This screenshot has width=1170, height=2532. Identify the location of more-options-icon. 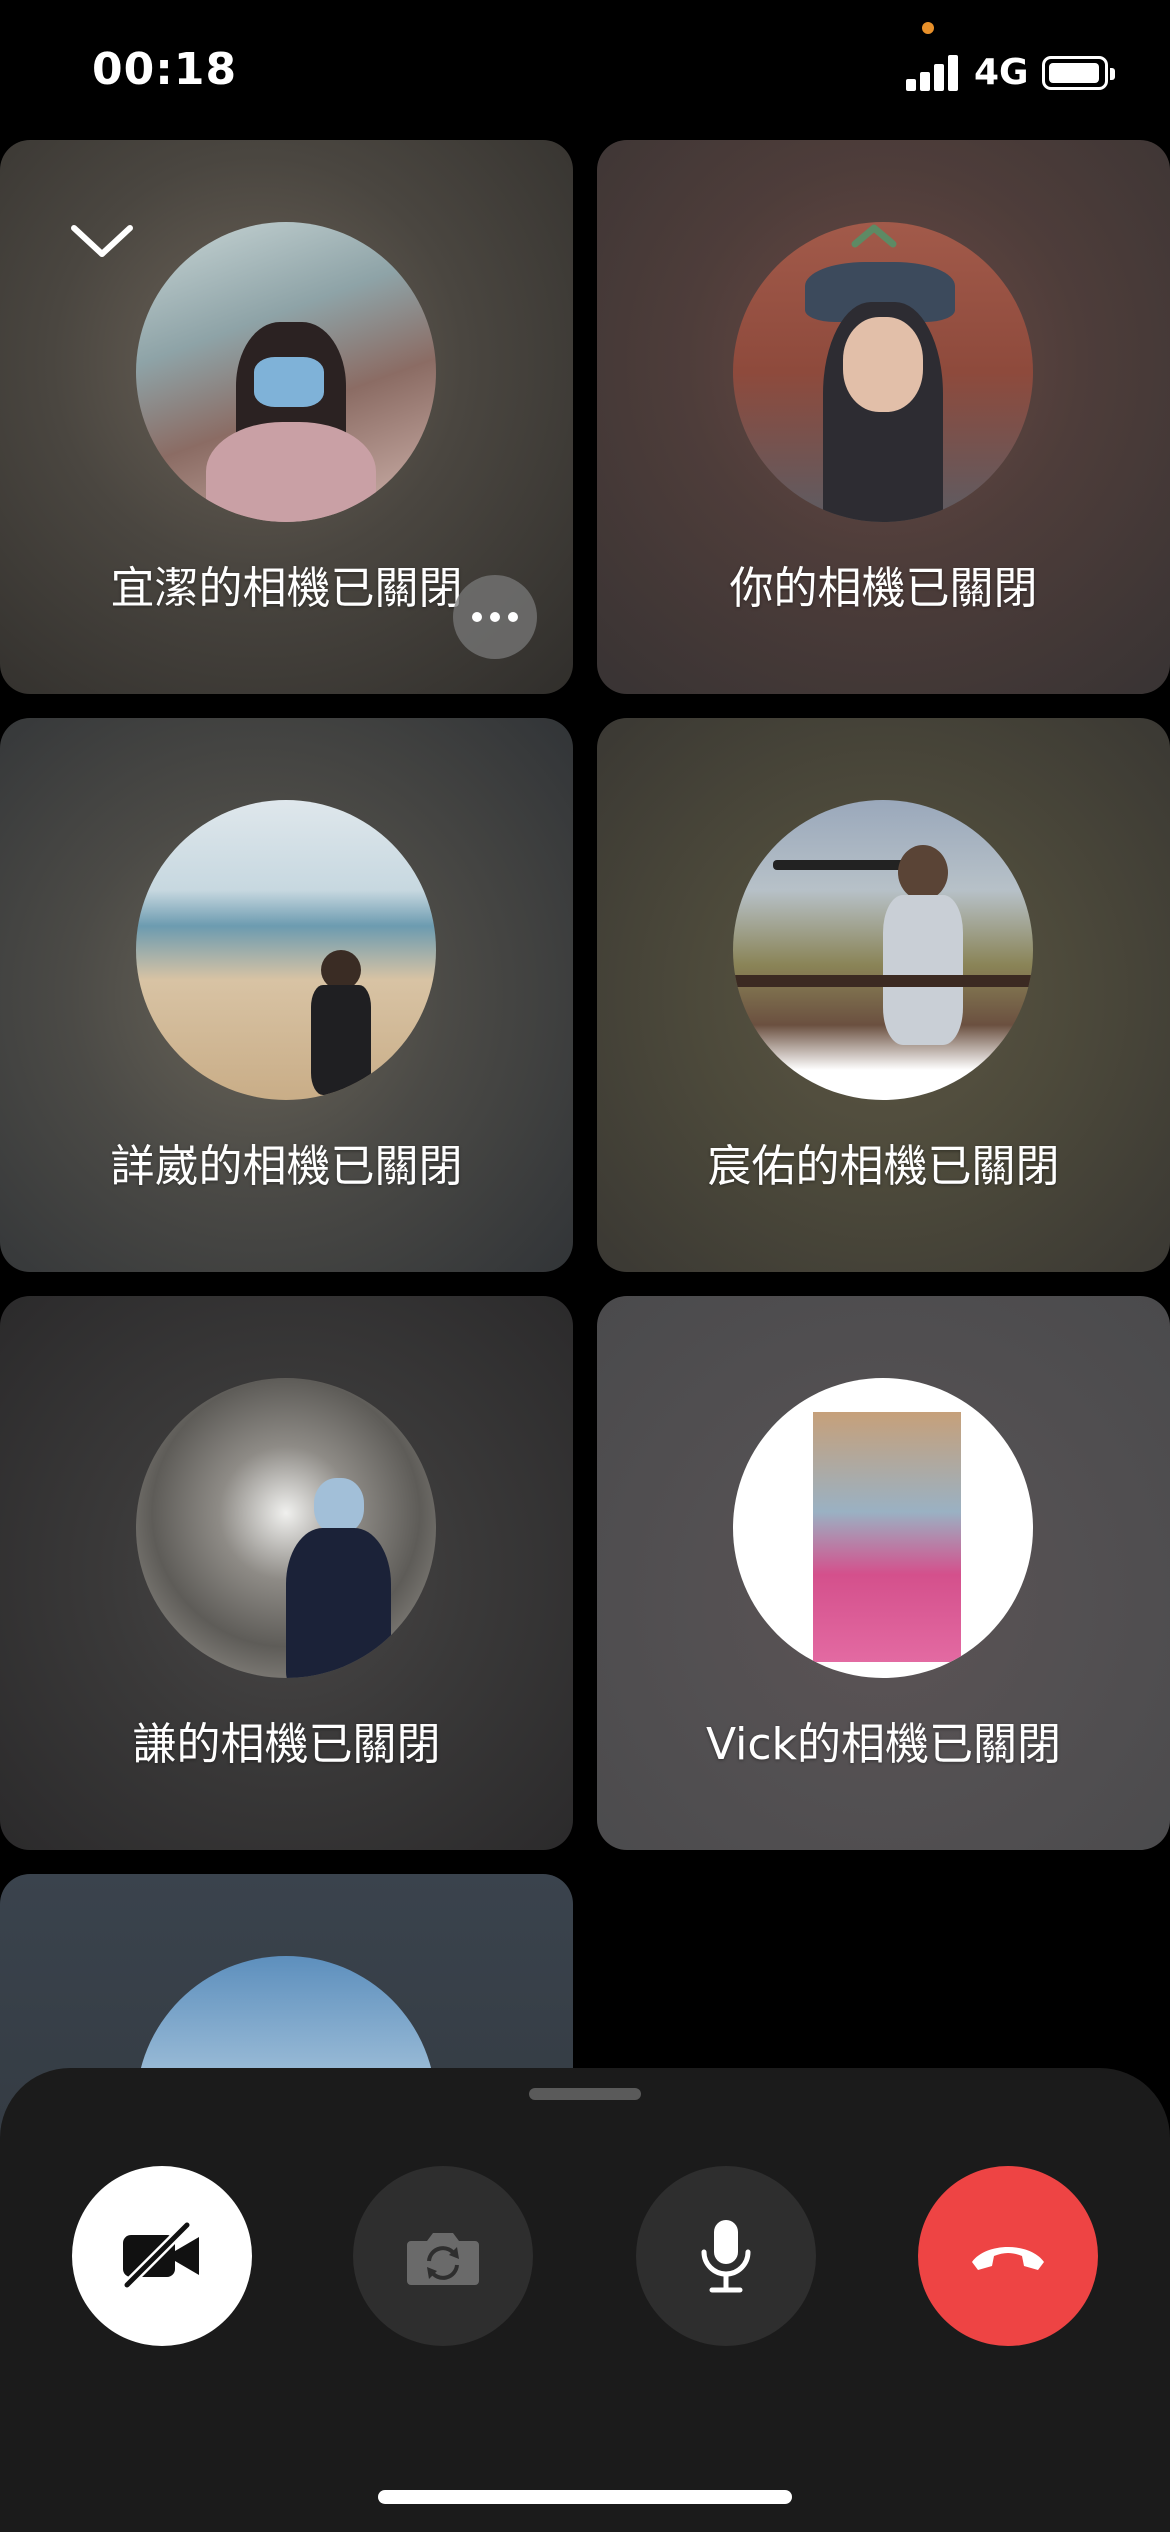
(495, 617).